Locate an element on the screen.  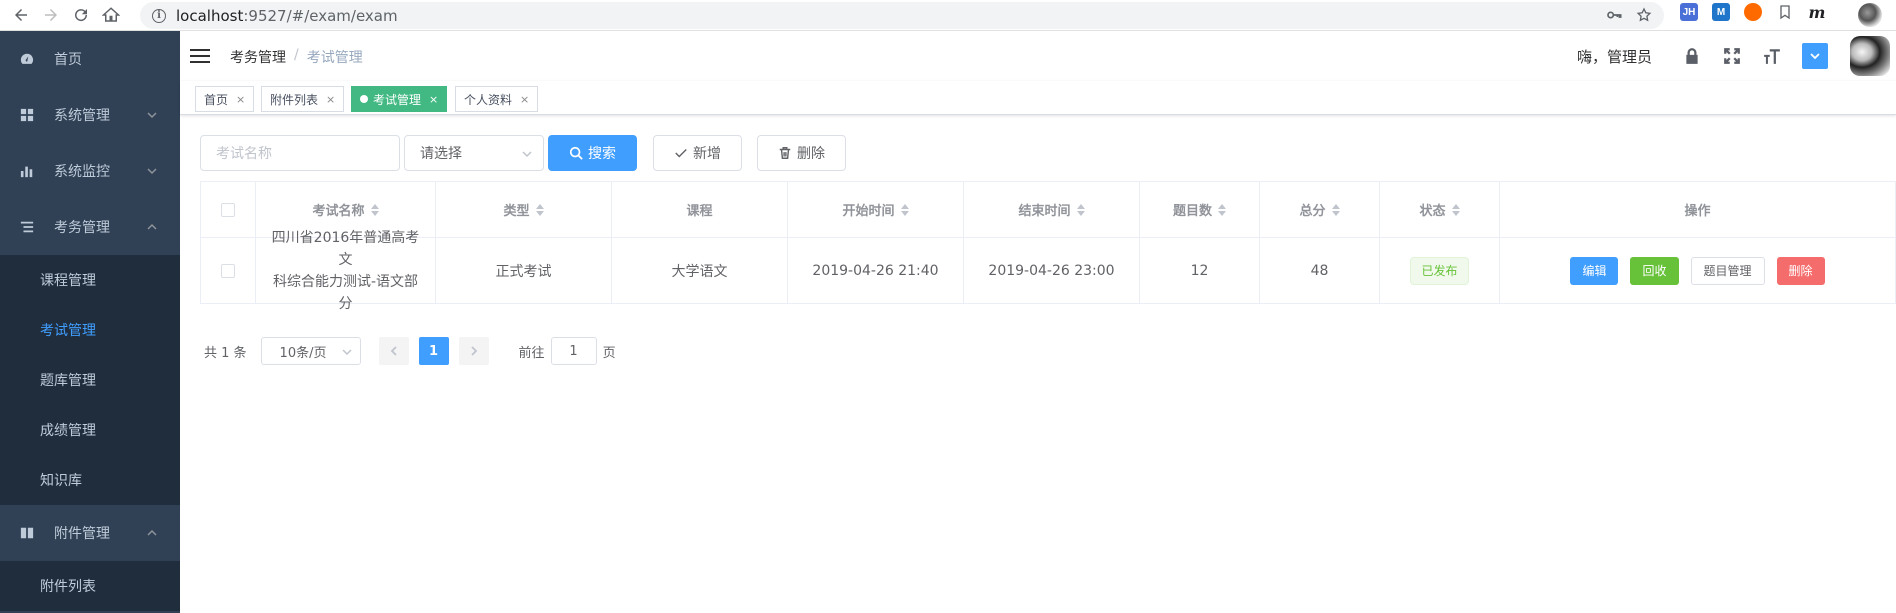
search-button: 搜索 is located at coordinates (592, 153).